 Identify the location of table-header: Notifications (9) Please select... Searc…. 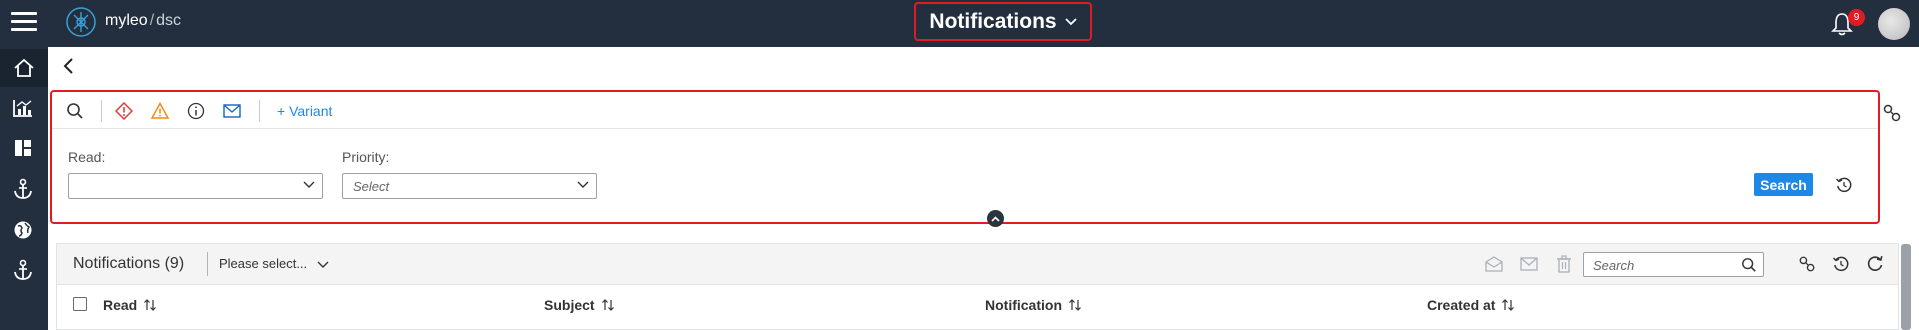
(977, 264).